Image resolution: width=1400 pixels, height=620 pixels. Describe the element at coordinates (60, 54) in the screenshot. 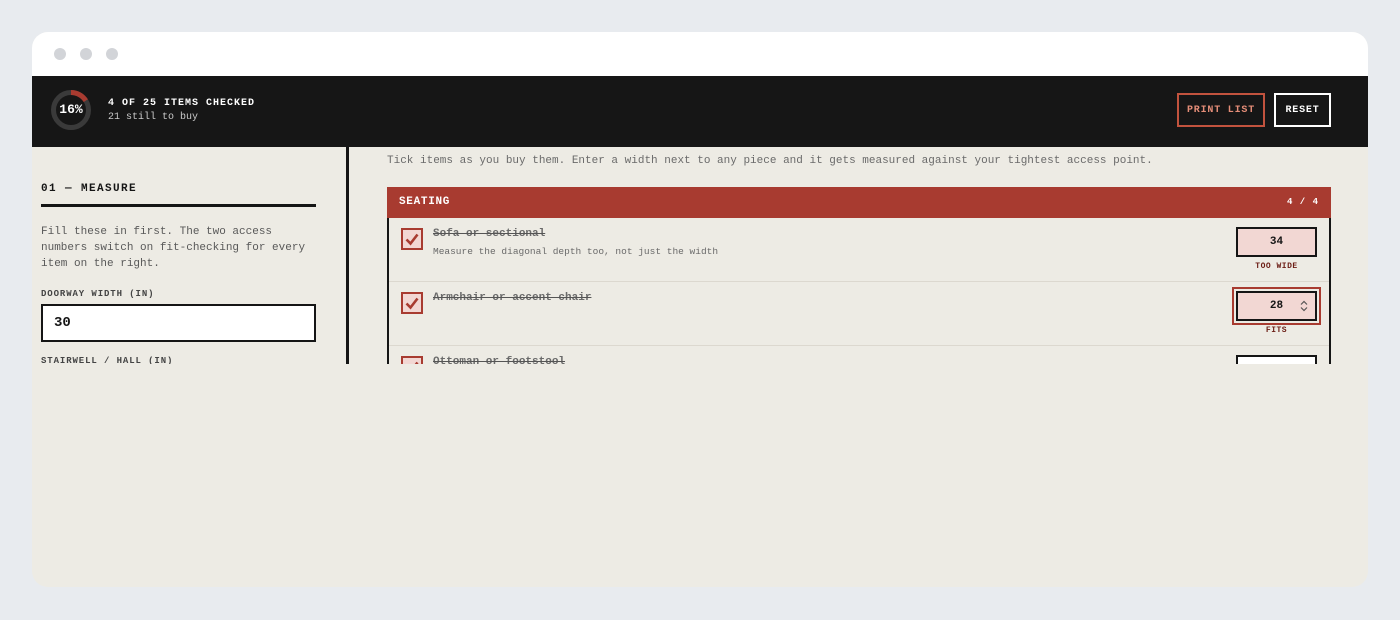

I see `window-close-control` at that location.